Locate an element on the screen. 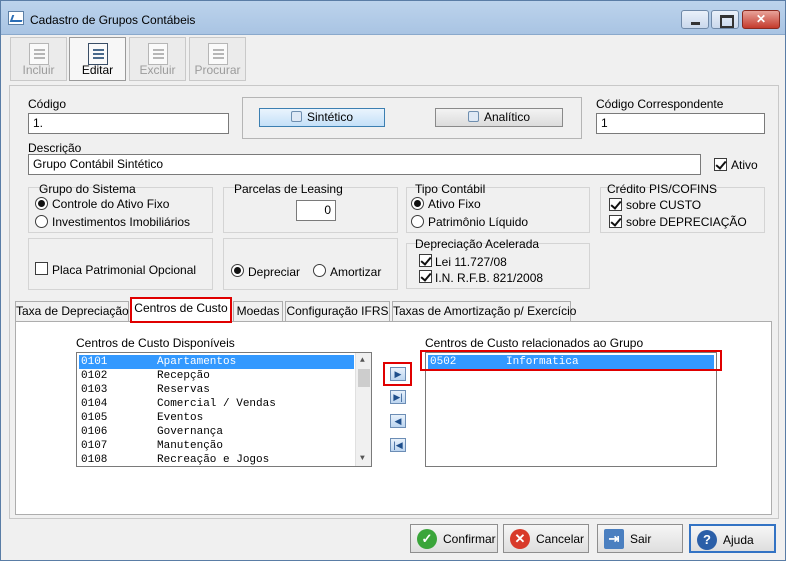  lei-checkbox is located at coordinates (425, 260).